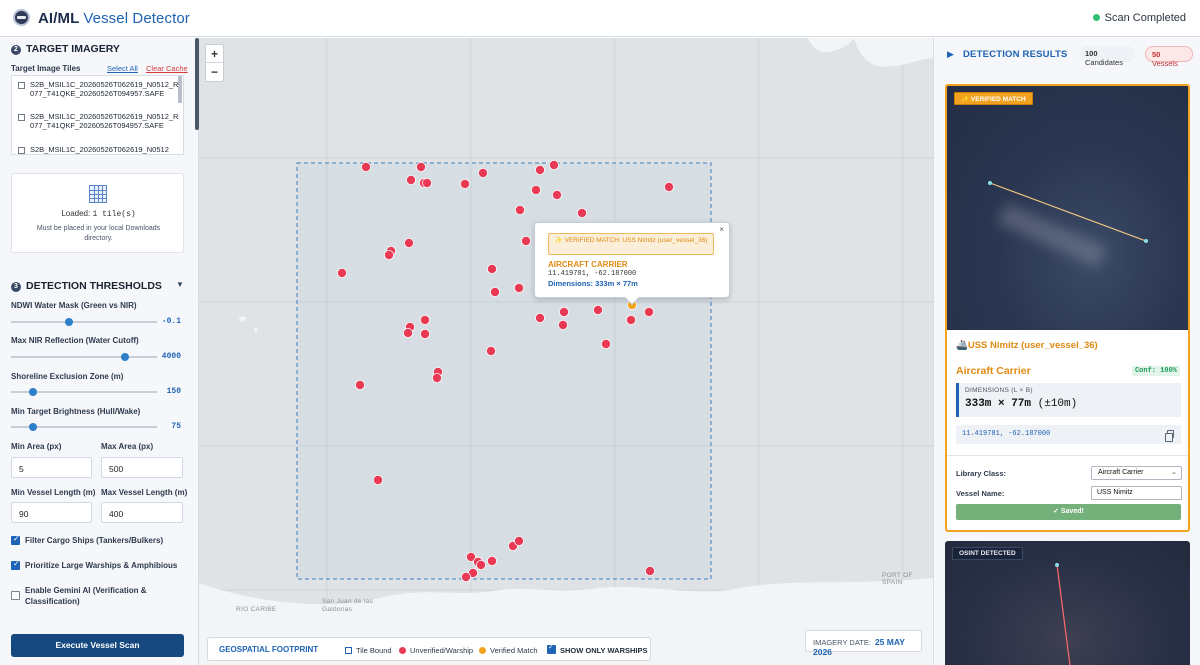 Image resolution: width=1200 pixels, height=665 pixels. Describe the element at coordinates (15, 564) in the screenshot. I see `prioritize-warships-checkbox` at that location.